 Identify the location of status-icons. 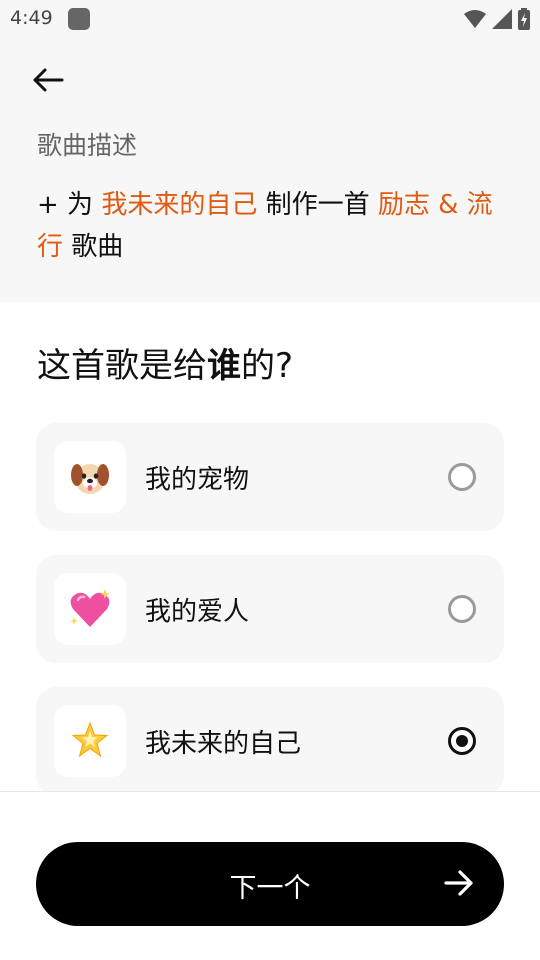
(497, 19).